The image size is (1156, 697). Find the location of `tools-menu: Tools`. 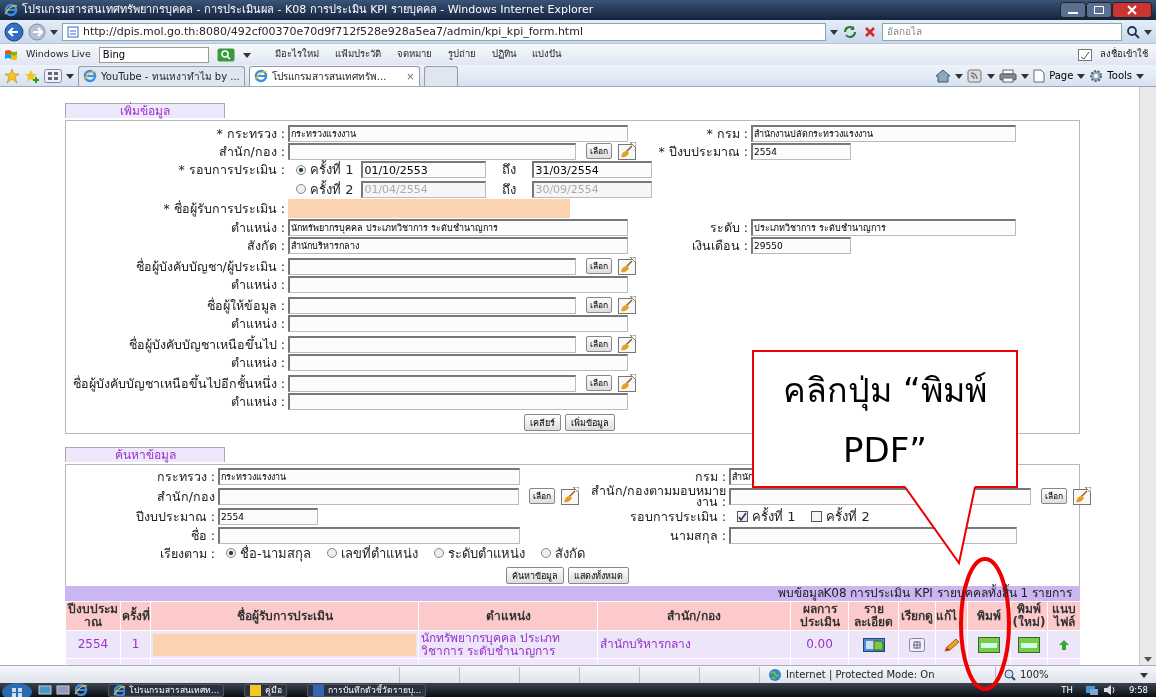

tools-menu: Tools is located at coordinates (1116, 75).